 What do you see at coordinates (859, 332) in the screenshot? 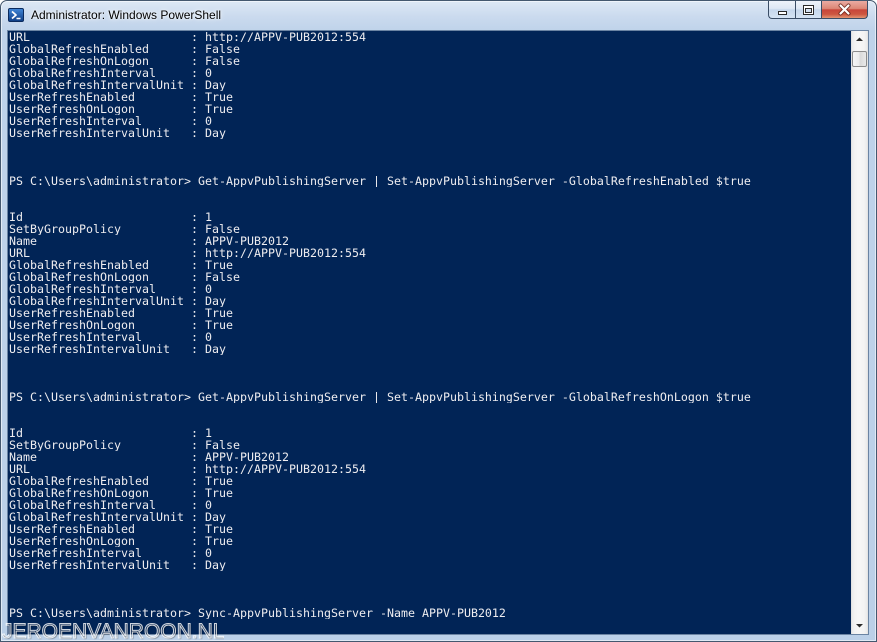
I see `vertical-scrollbar` at bounding box center [859, 332].